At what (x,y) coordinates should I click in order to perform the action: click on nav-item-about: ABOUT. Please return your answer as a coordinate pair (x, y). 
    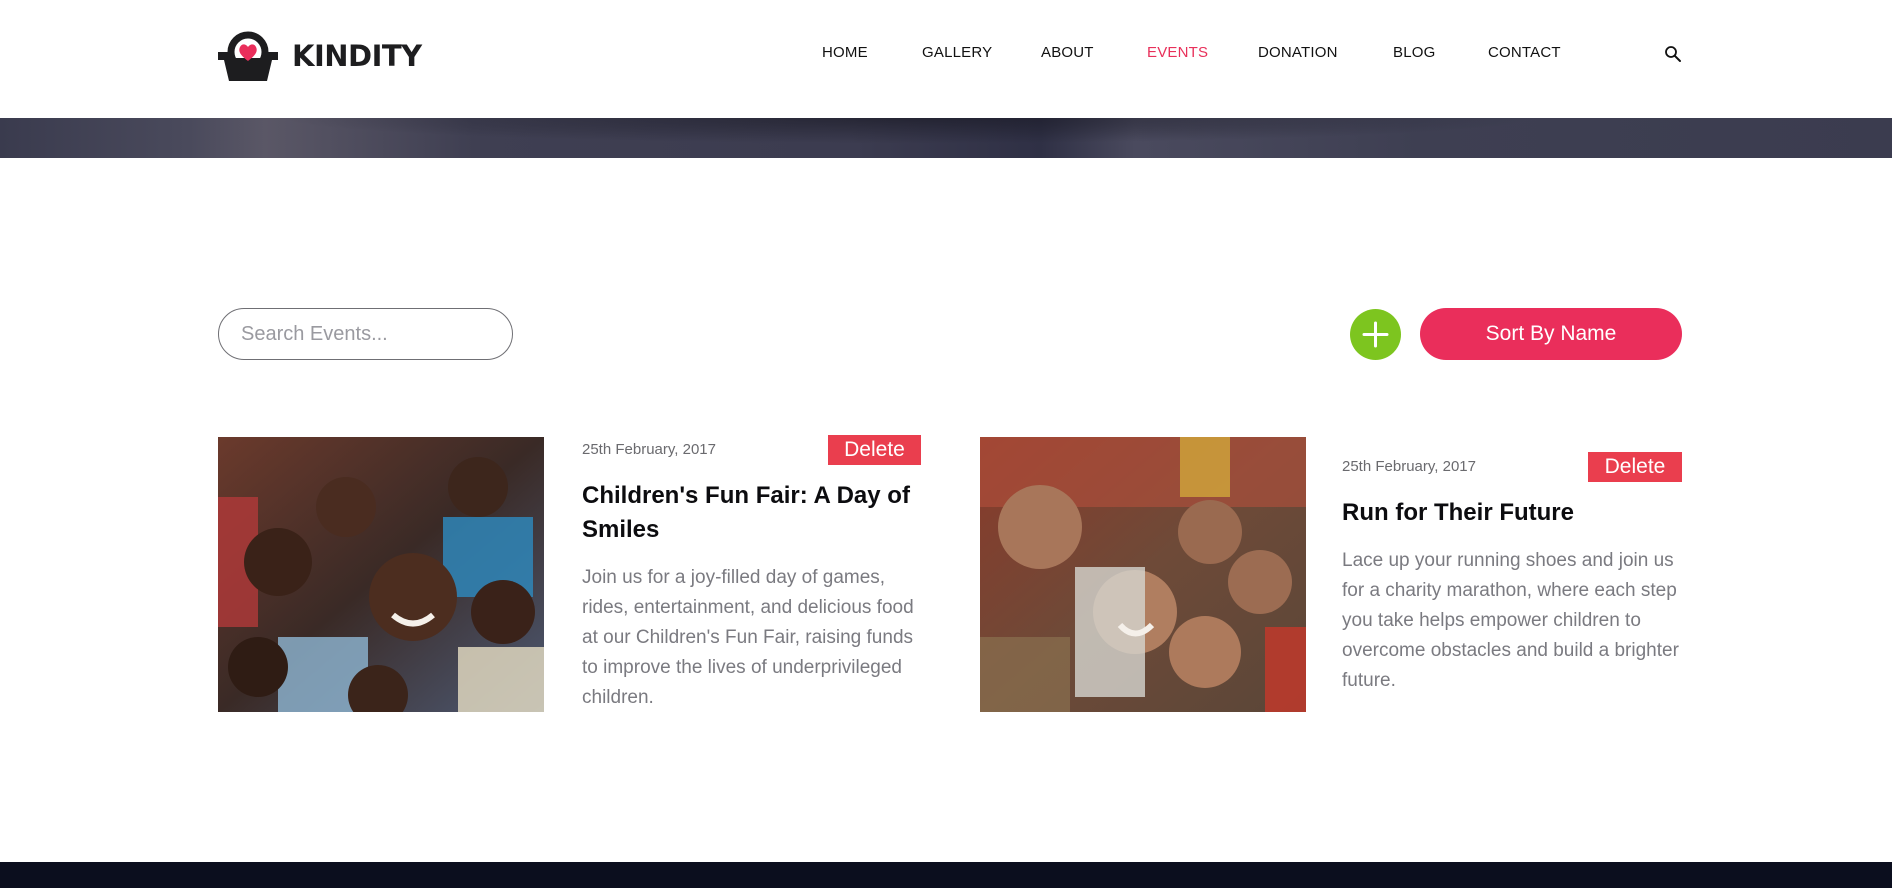
    Looking at the image, I should click on (1067, 52).